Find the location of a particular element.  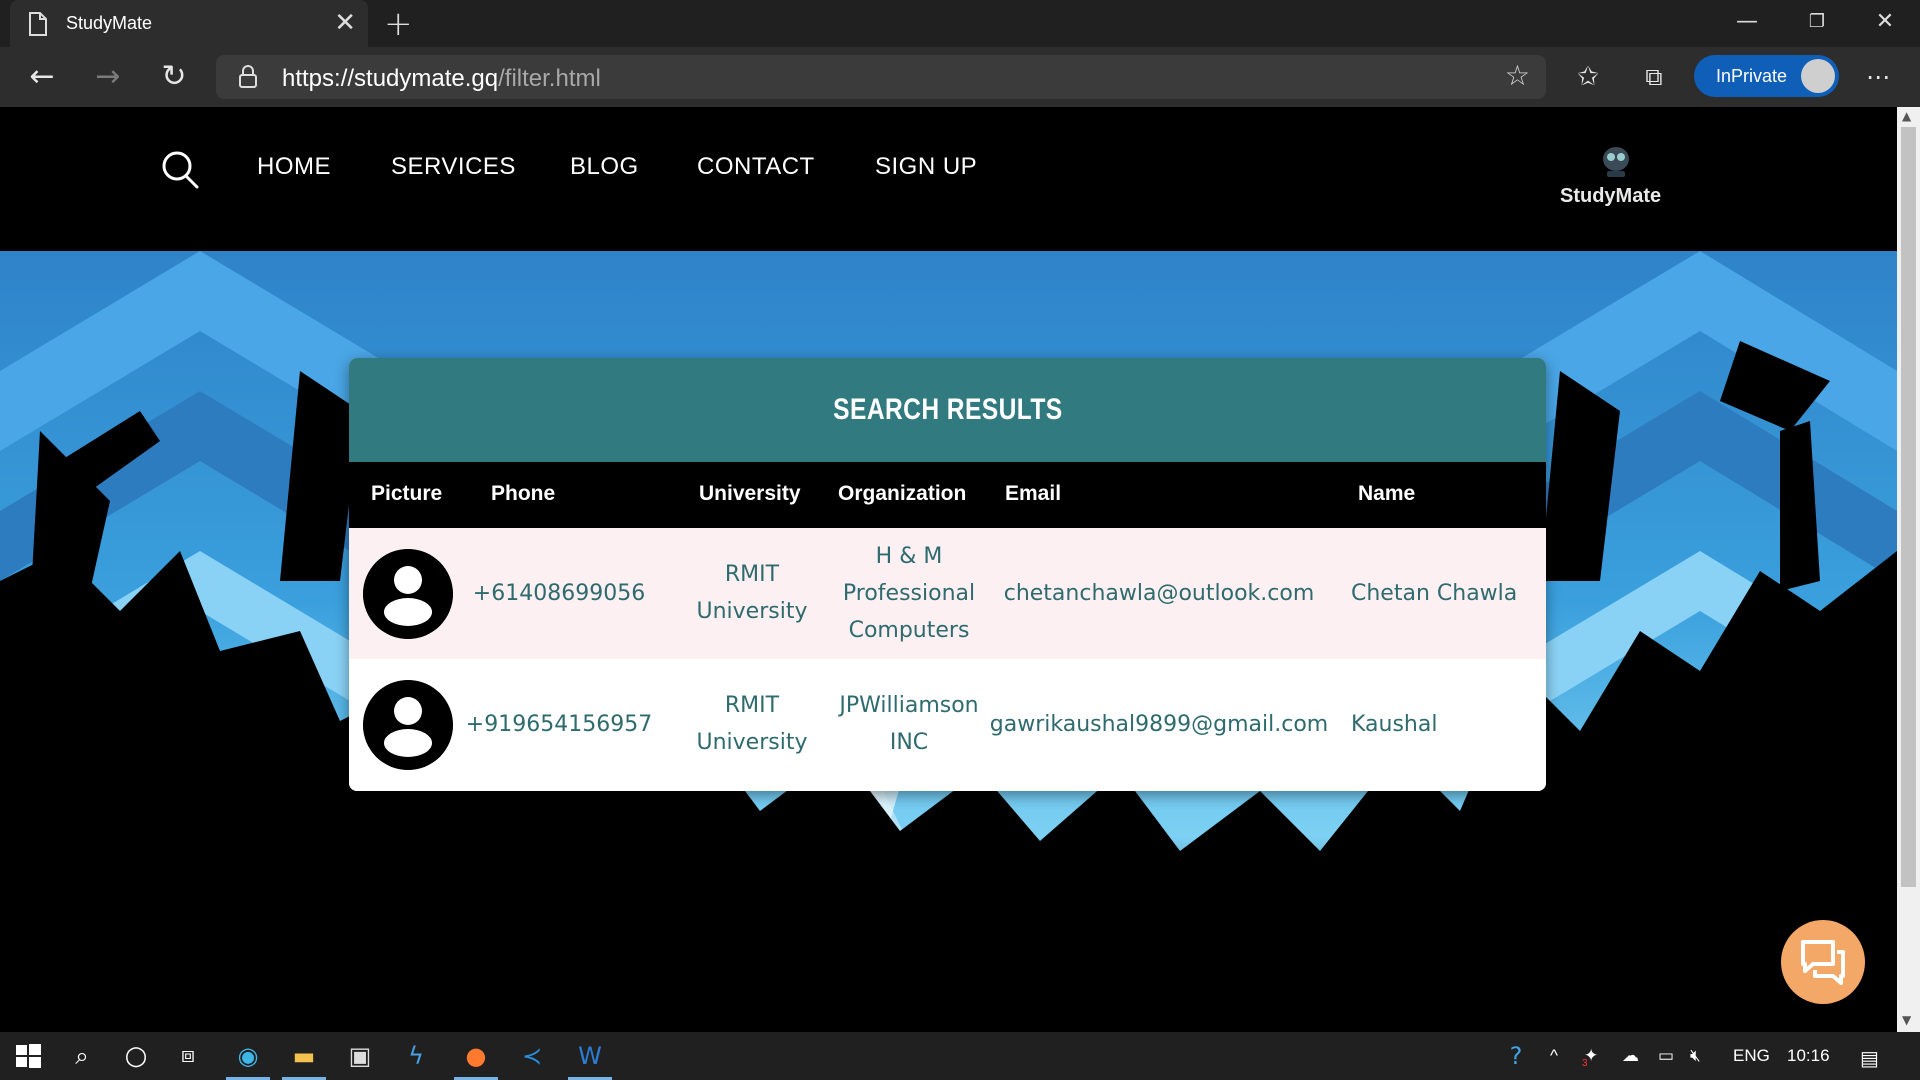

more-icon: ⋯ is located at coordinates (1878, 77).